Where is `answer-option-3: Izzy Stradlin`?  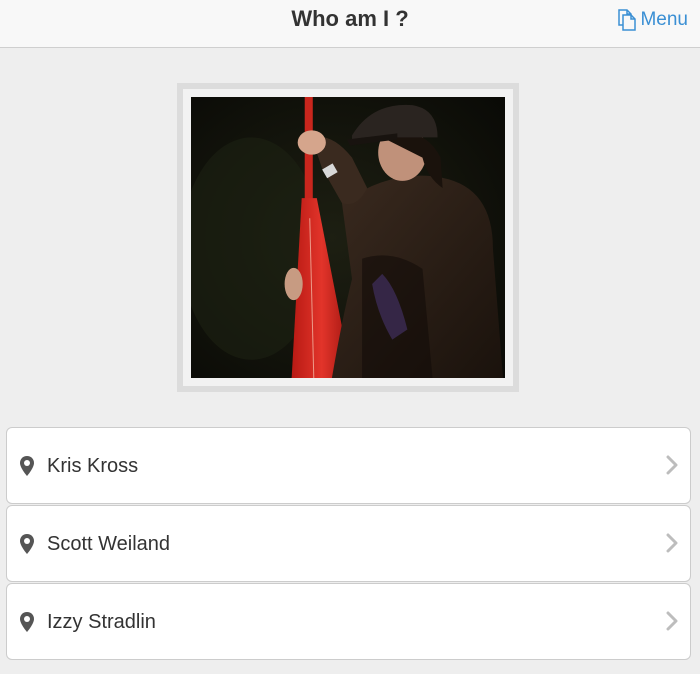
answer-option-3: Izzy Stradlin is located at coordinates (348, 621).